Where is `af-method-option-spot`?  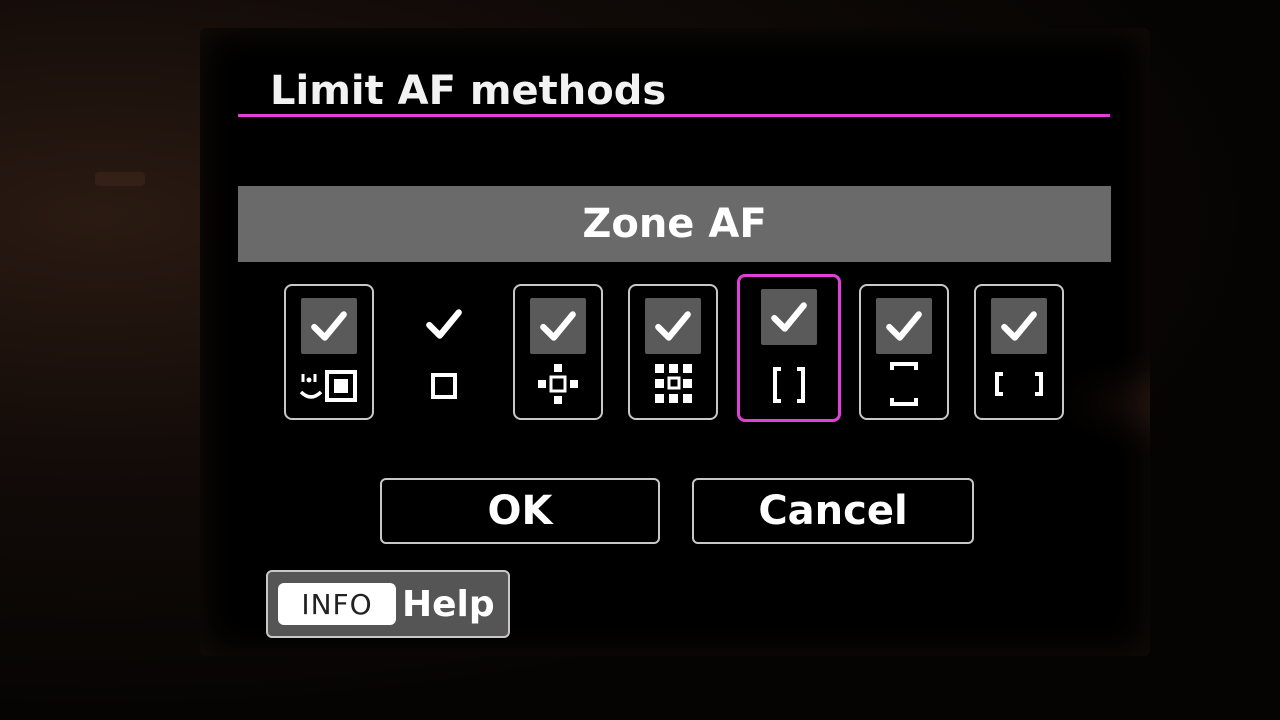 af-method-option-spot is located at coordinates (444, 352).